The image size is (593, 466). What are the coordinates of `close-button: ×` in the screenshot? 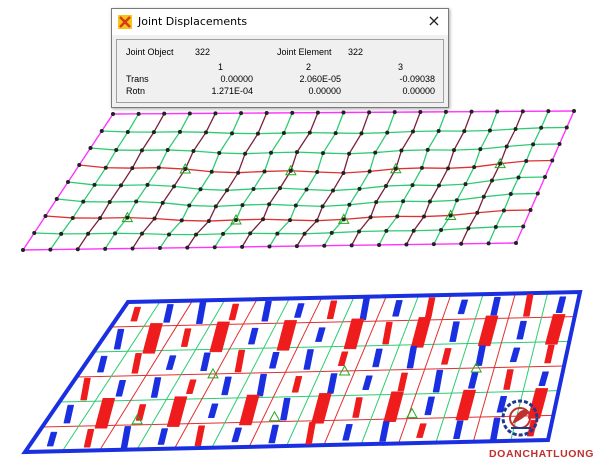 It's located at (434, 22).